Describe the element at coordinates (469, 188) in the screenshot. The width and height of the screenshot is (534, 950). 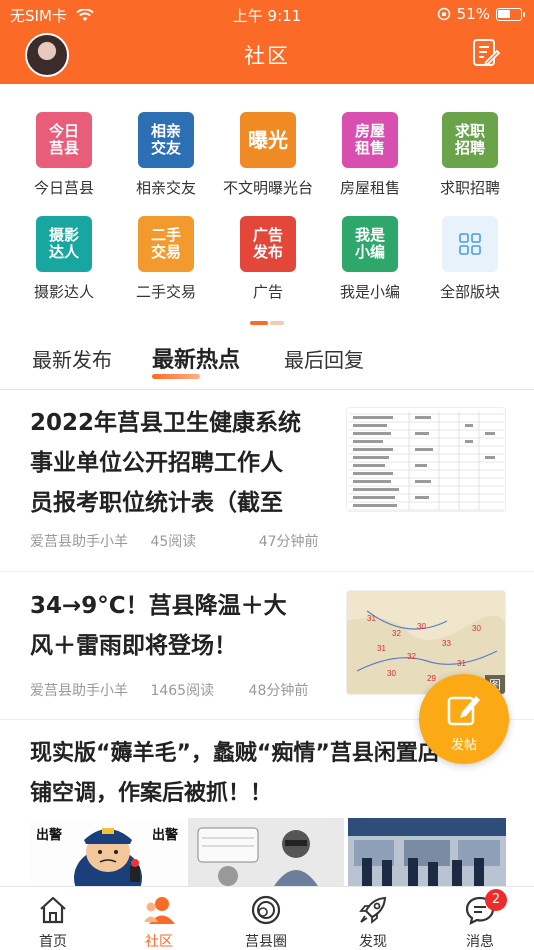
I see `category-label: 求职招聘` at that location.